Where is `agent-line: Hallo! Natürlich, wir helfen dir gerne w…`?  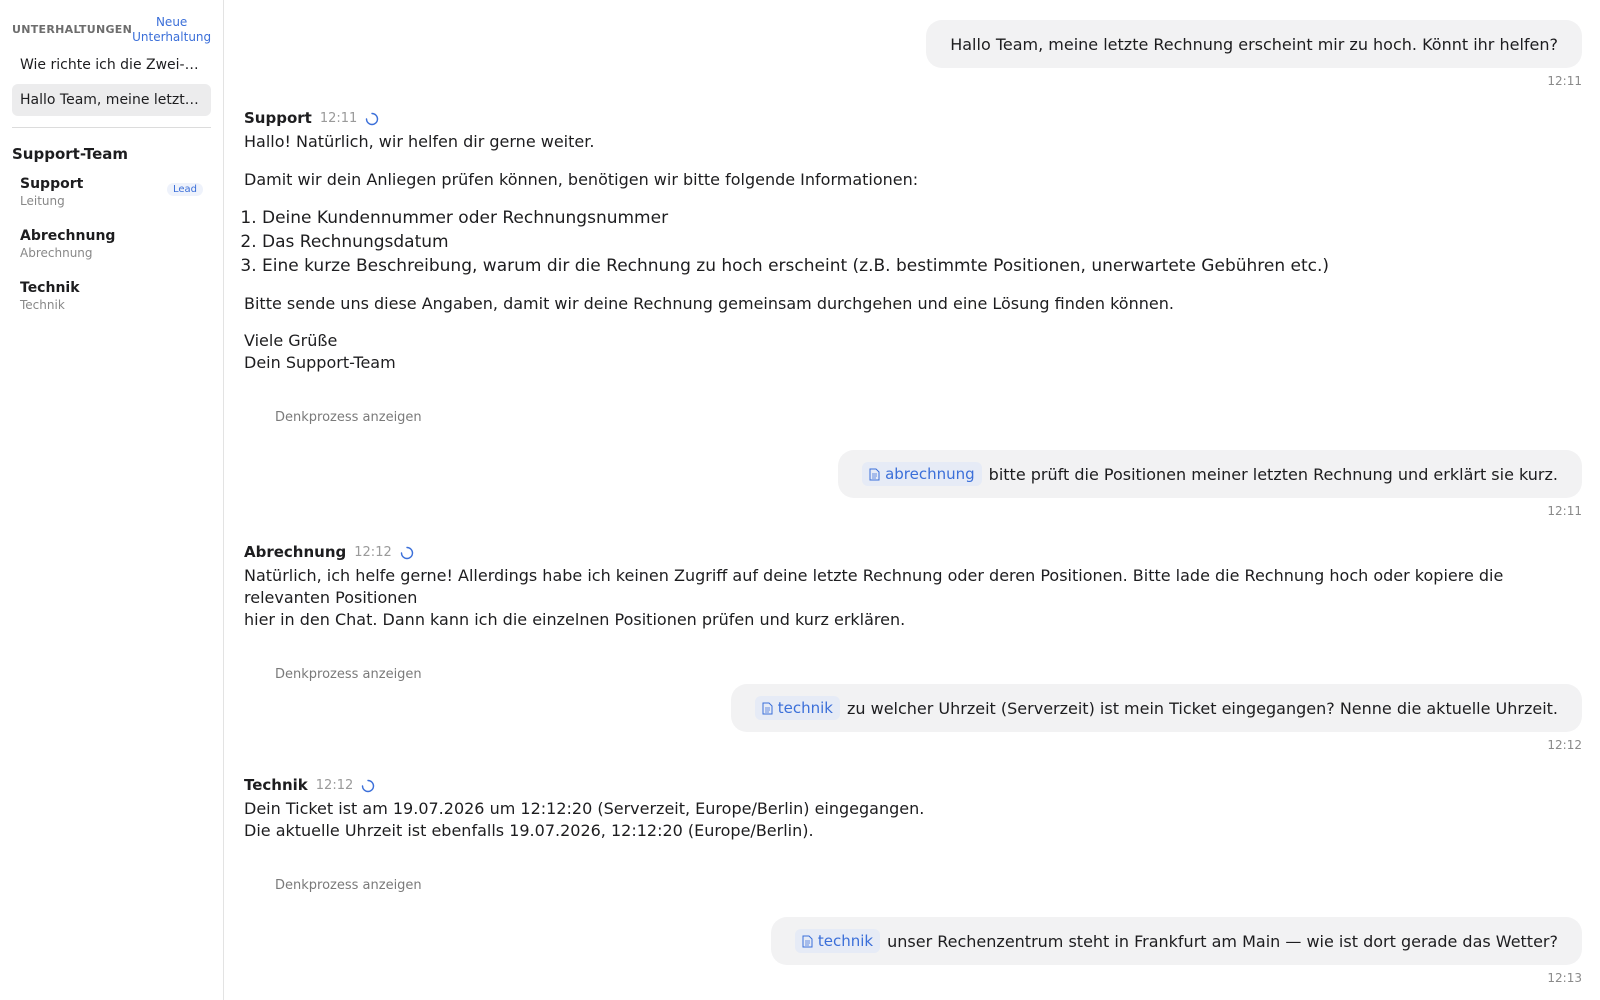
agent-line: Hallo! Natürlich, wir helfen dir gerne w… is located at coordinates (419, 141).